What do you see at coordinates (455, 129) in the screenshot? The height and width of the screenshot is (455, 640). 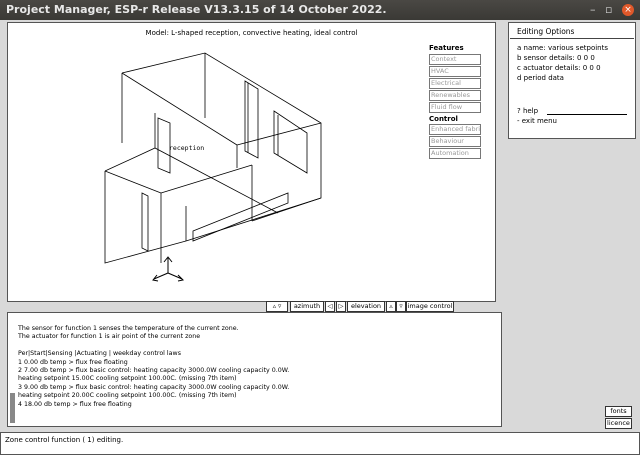 I see `feature-enhanced-fabric-button: Enhanced fabric` at bounding box center [455, 129].